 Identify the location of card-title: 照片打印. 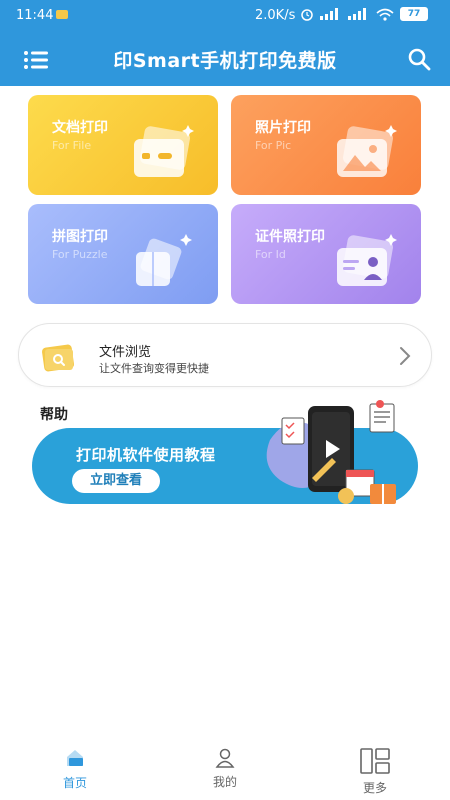
(283, 128).